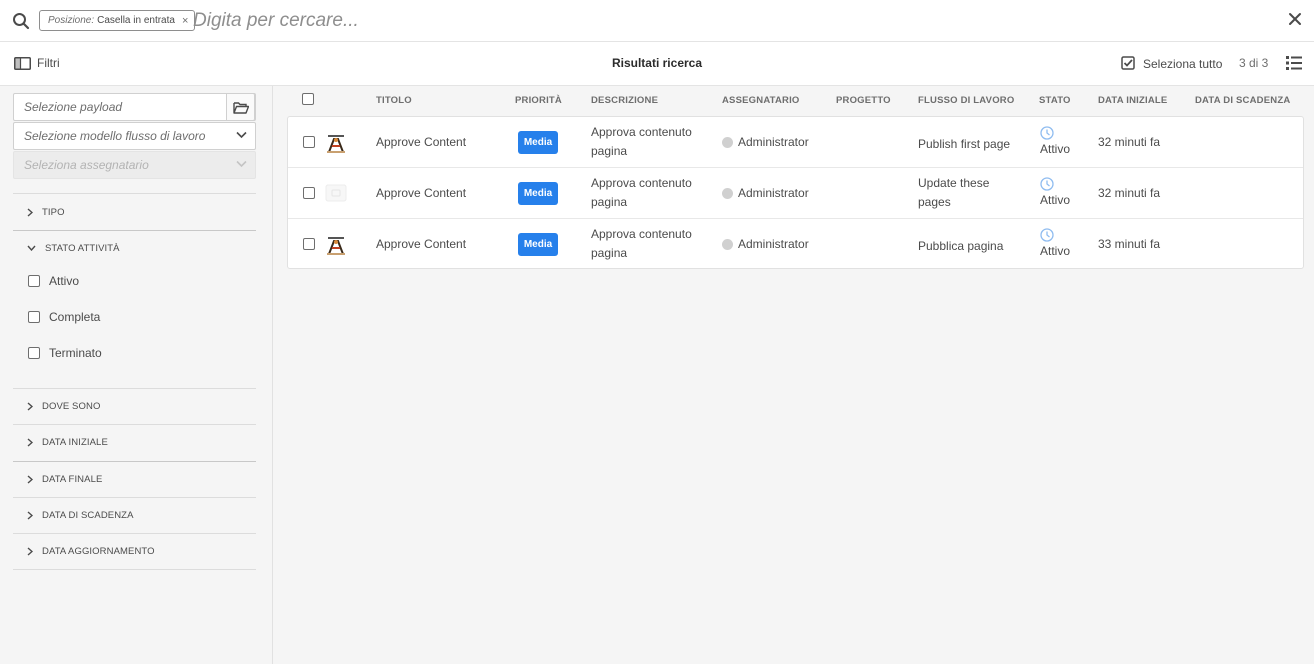  Describe the element at coordinates (134, 248) in the screenshot. I see `accordion-stato-attivita: STATO ATTIVITÀ` at that location.